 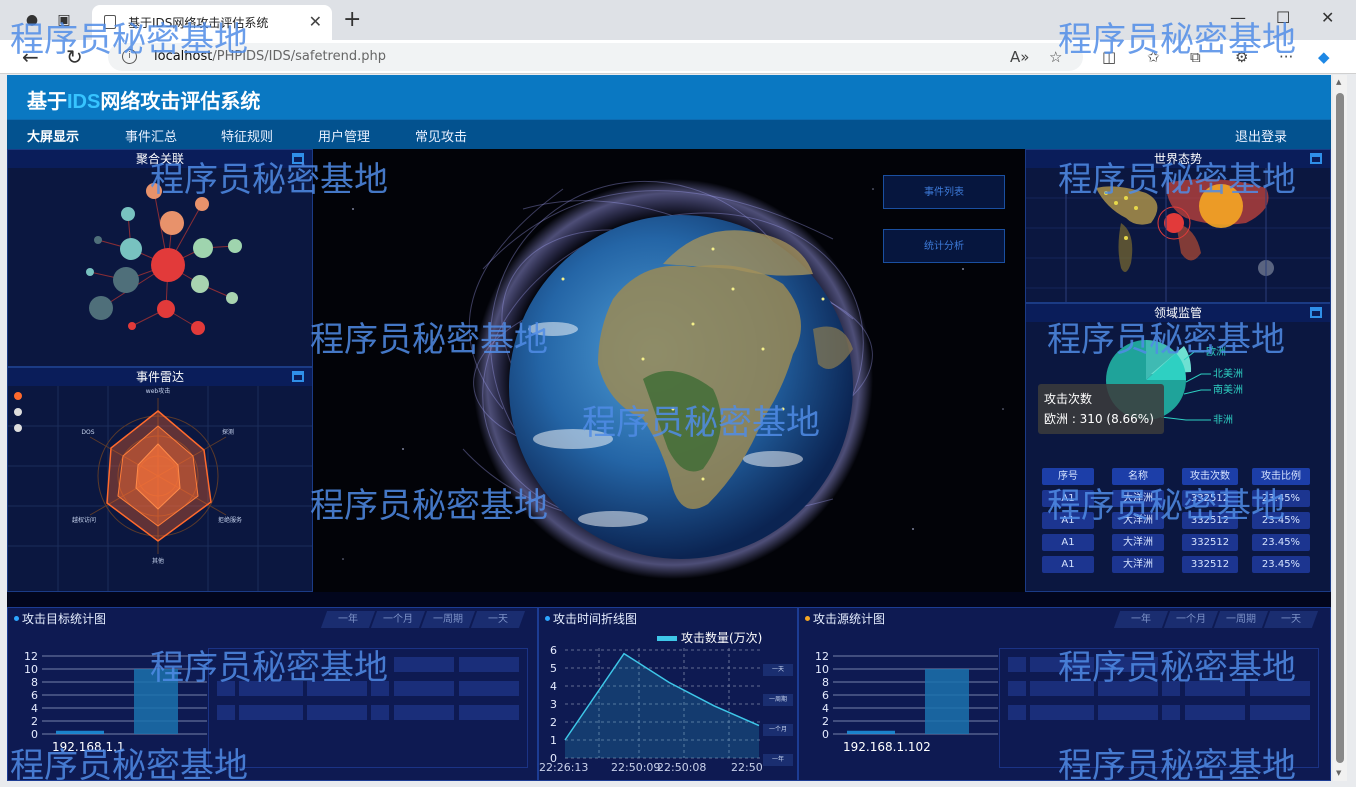 I want to click on statistics-button: 统计分析, so click(x=944, y=246).